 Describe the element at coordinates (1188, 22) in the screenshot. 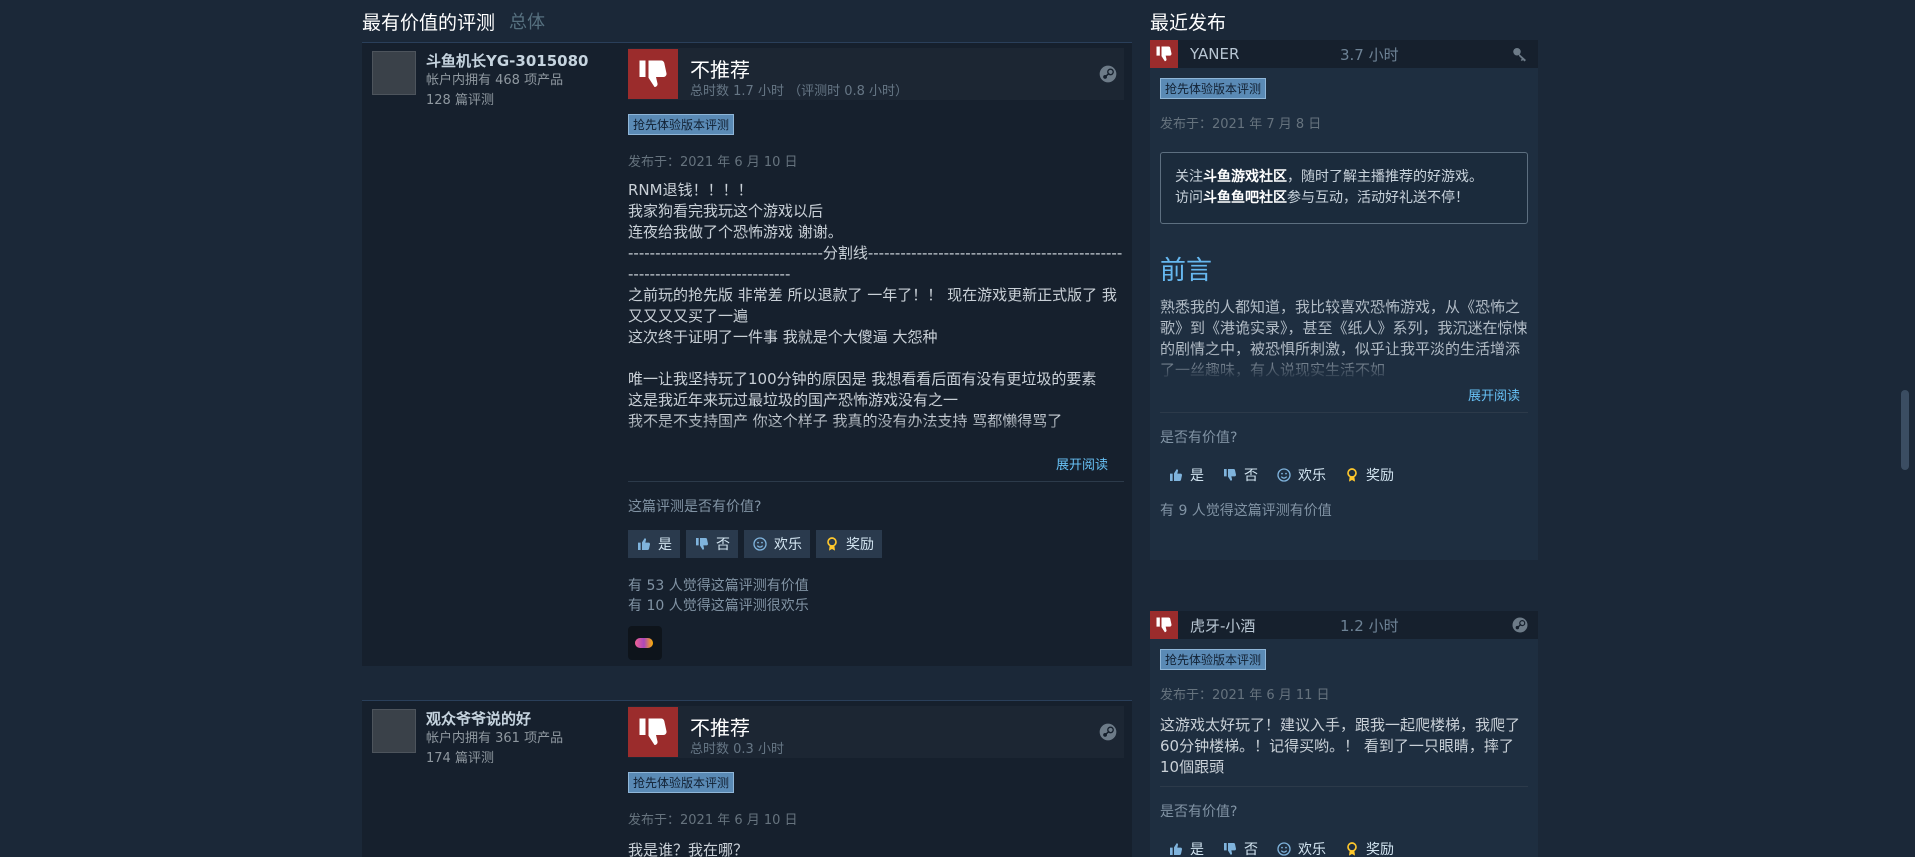

I see `section-title: 最近发布` at that location.